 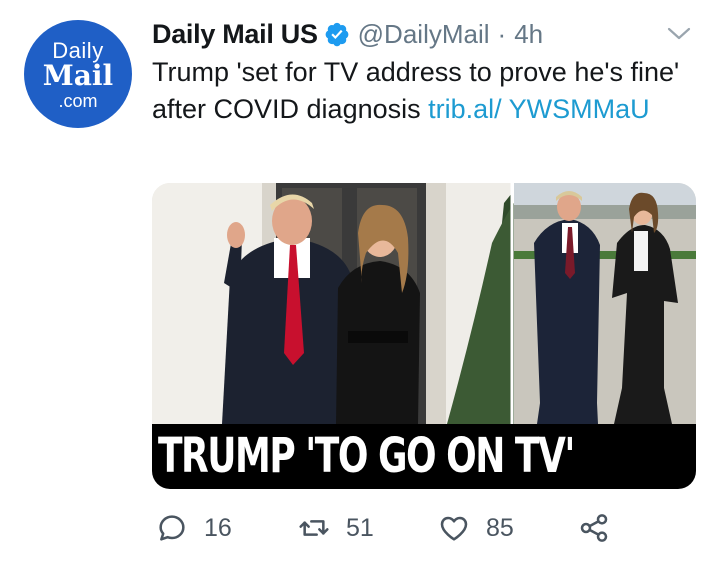 I want to click on retweet-button: 51, so click(x=336, y=528).